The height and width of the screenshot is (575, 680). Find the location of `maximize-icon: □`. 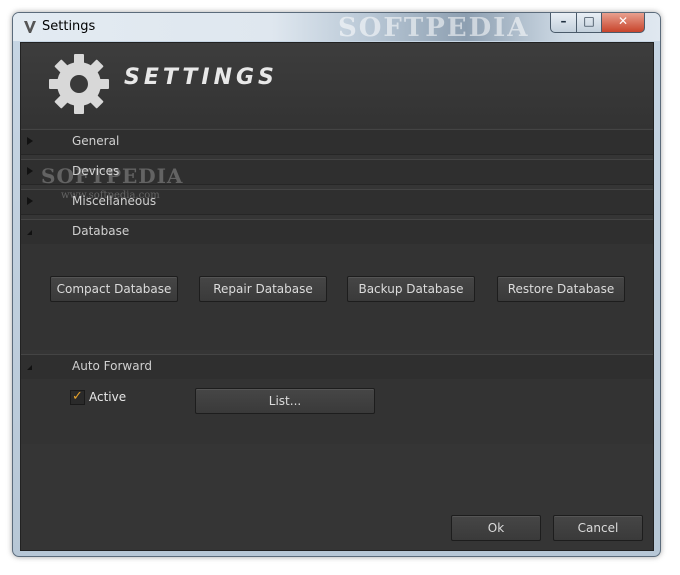

maximize-icon: □ is located at coordinates (589, 21).